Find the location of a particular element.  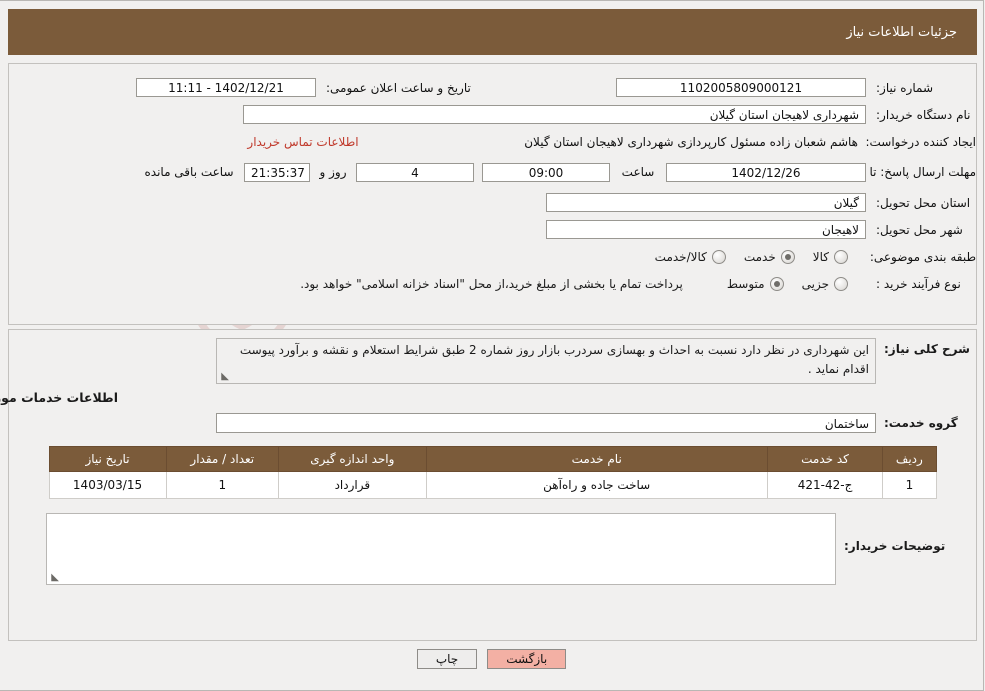

services-section-title: اطلاعات خدمات مورد نیاز is located at coordinates (59, 397).